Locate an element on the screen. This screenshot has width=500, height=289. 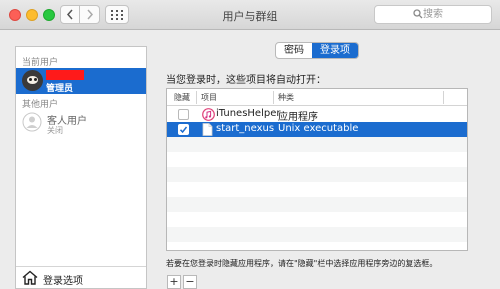
title-bar: 用户与群组 is located at coordinates (250, 15).